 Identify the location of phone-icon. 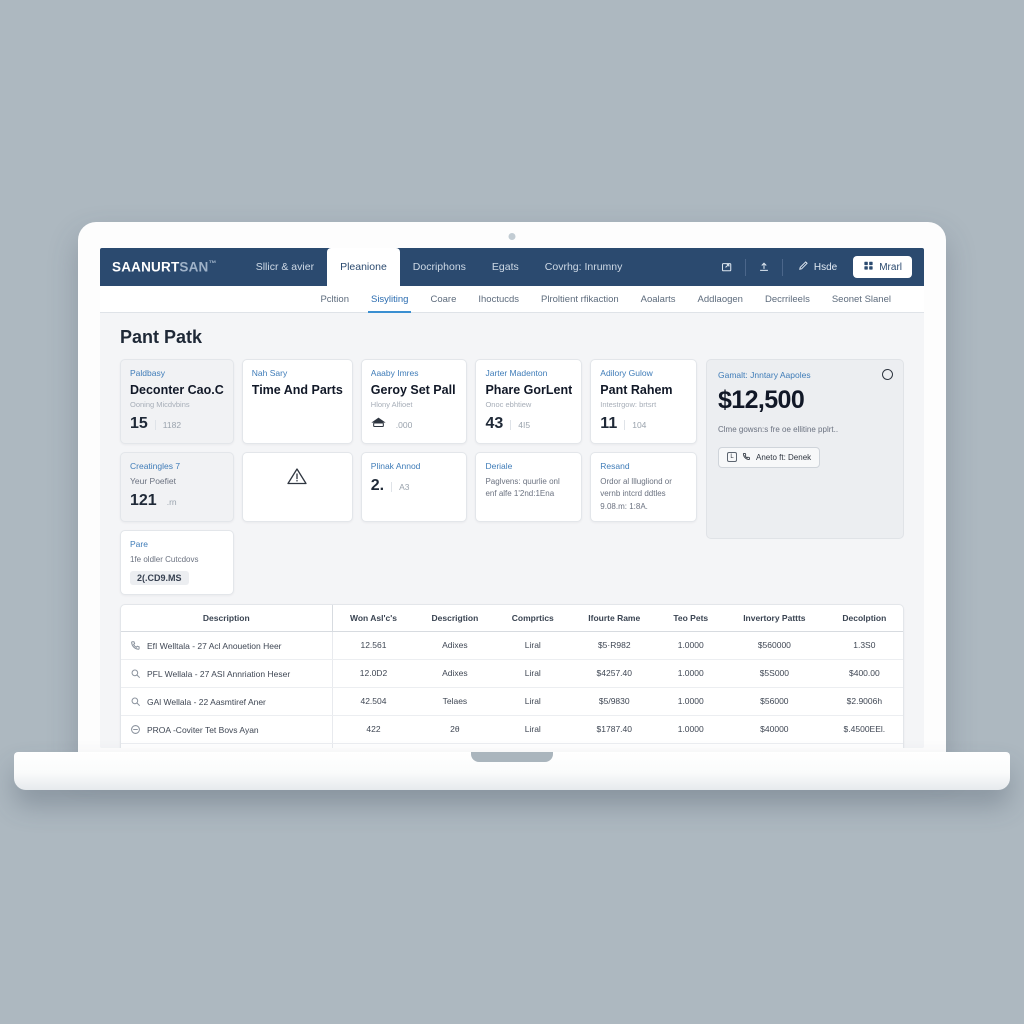
(746, 457).